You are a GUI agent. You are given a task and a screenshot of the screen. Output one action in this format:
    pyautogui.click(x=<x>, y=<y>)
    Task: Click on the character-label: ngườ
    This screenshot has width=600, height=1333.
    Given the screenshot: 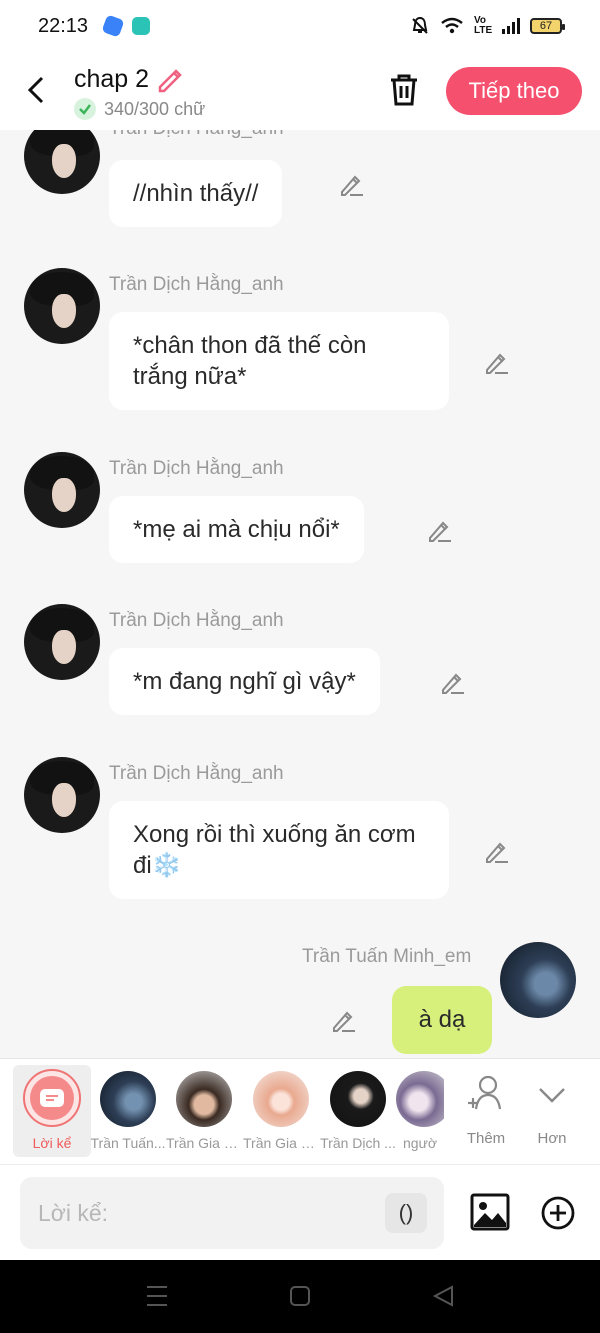 What is the action you would take?
    pyautogui.click(x=420, y=1143)
    